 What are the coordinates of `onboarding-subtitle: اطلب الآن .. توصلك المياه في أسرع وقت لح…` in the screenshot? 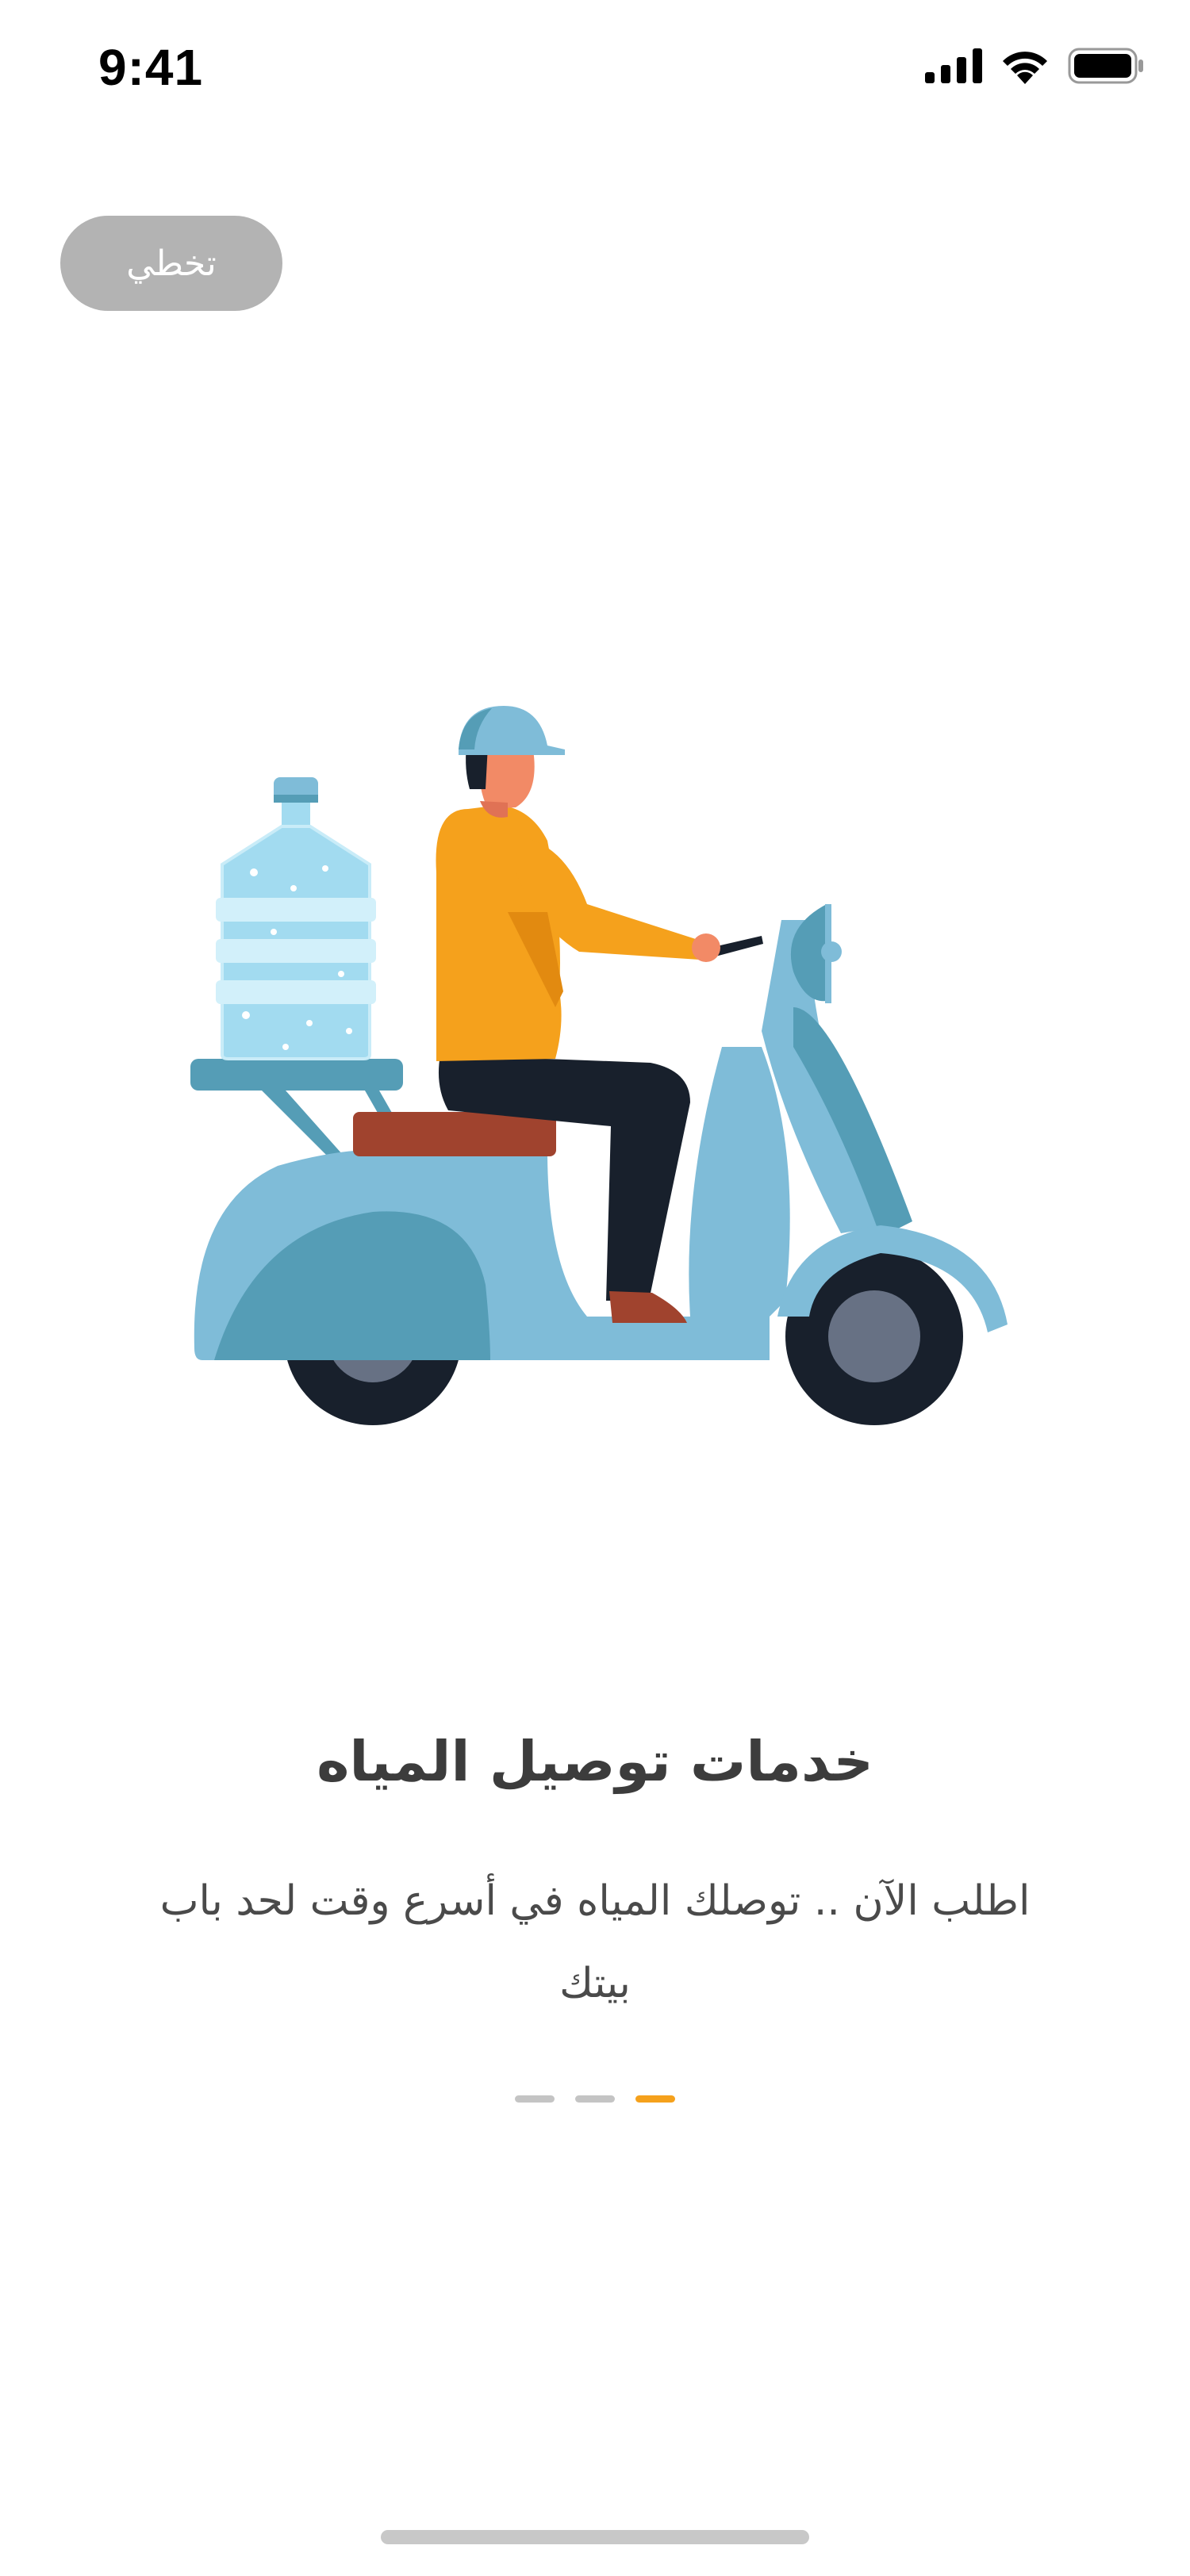 It's located at (595, 1942).